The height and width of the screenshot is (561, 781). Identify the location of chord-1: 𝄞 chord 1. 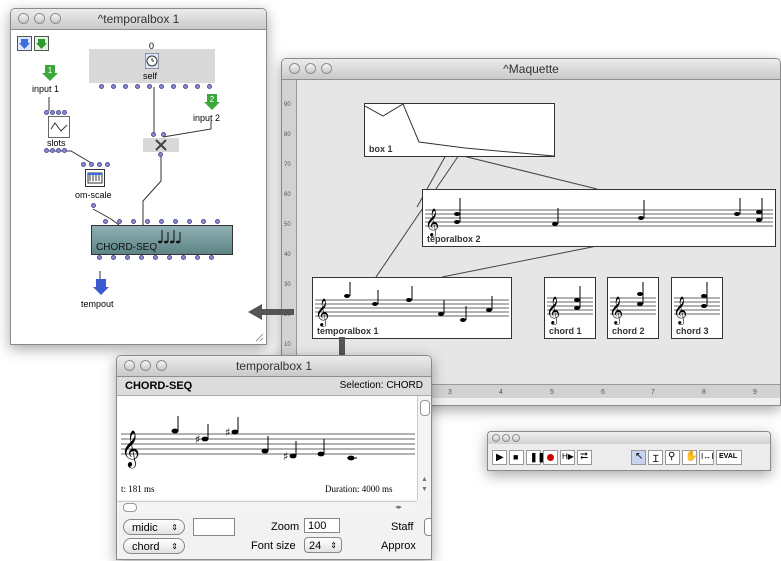
(570, 308).